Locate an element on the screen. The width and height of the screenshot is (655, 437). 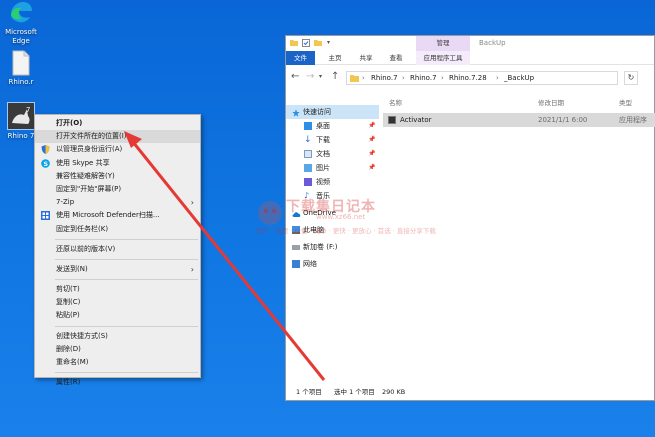
file-type: 应用程序 is located at coordinates (633, 120).